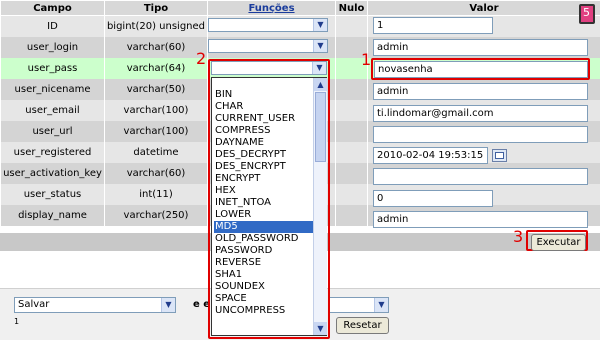 This screenshot has width=600, height=340. What do you see at coordinates (53, 27) in the screenshot?
I see `field-name: ID` at bounding box center [53, 27].